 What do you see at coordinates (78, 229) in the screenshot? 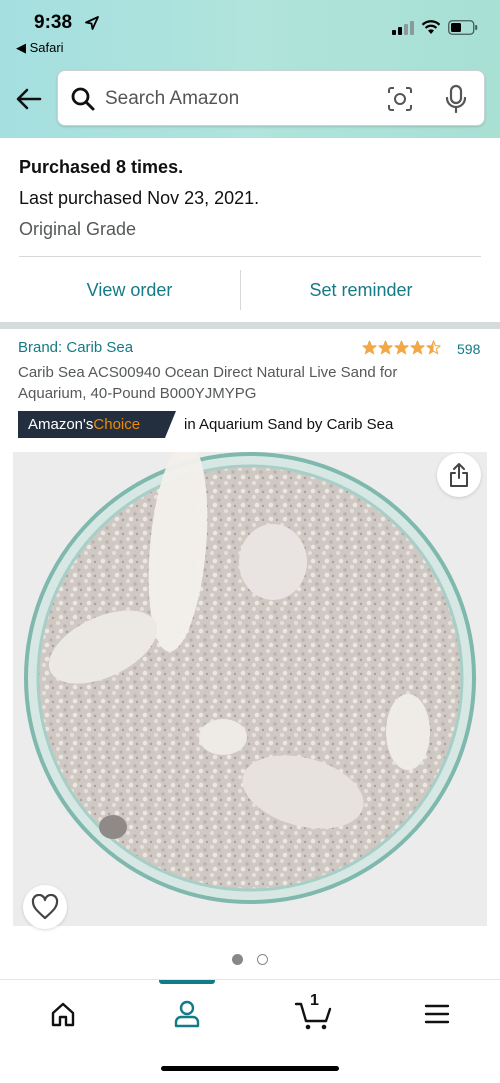
I see `product-grade: Original Grade` at bounding box center [78, 229].